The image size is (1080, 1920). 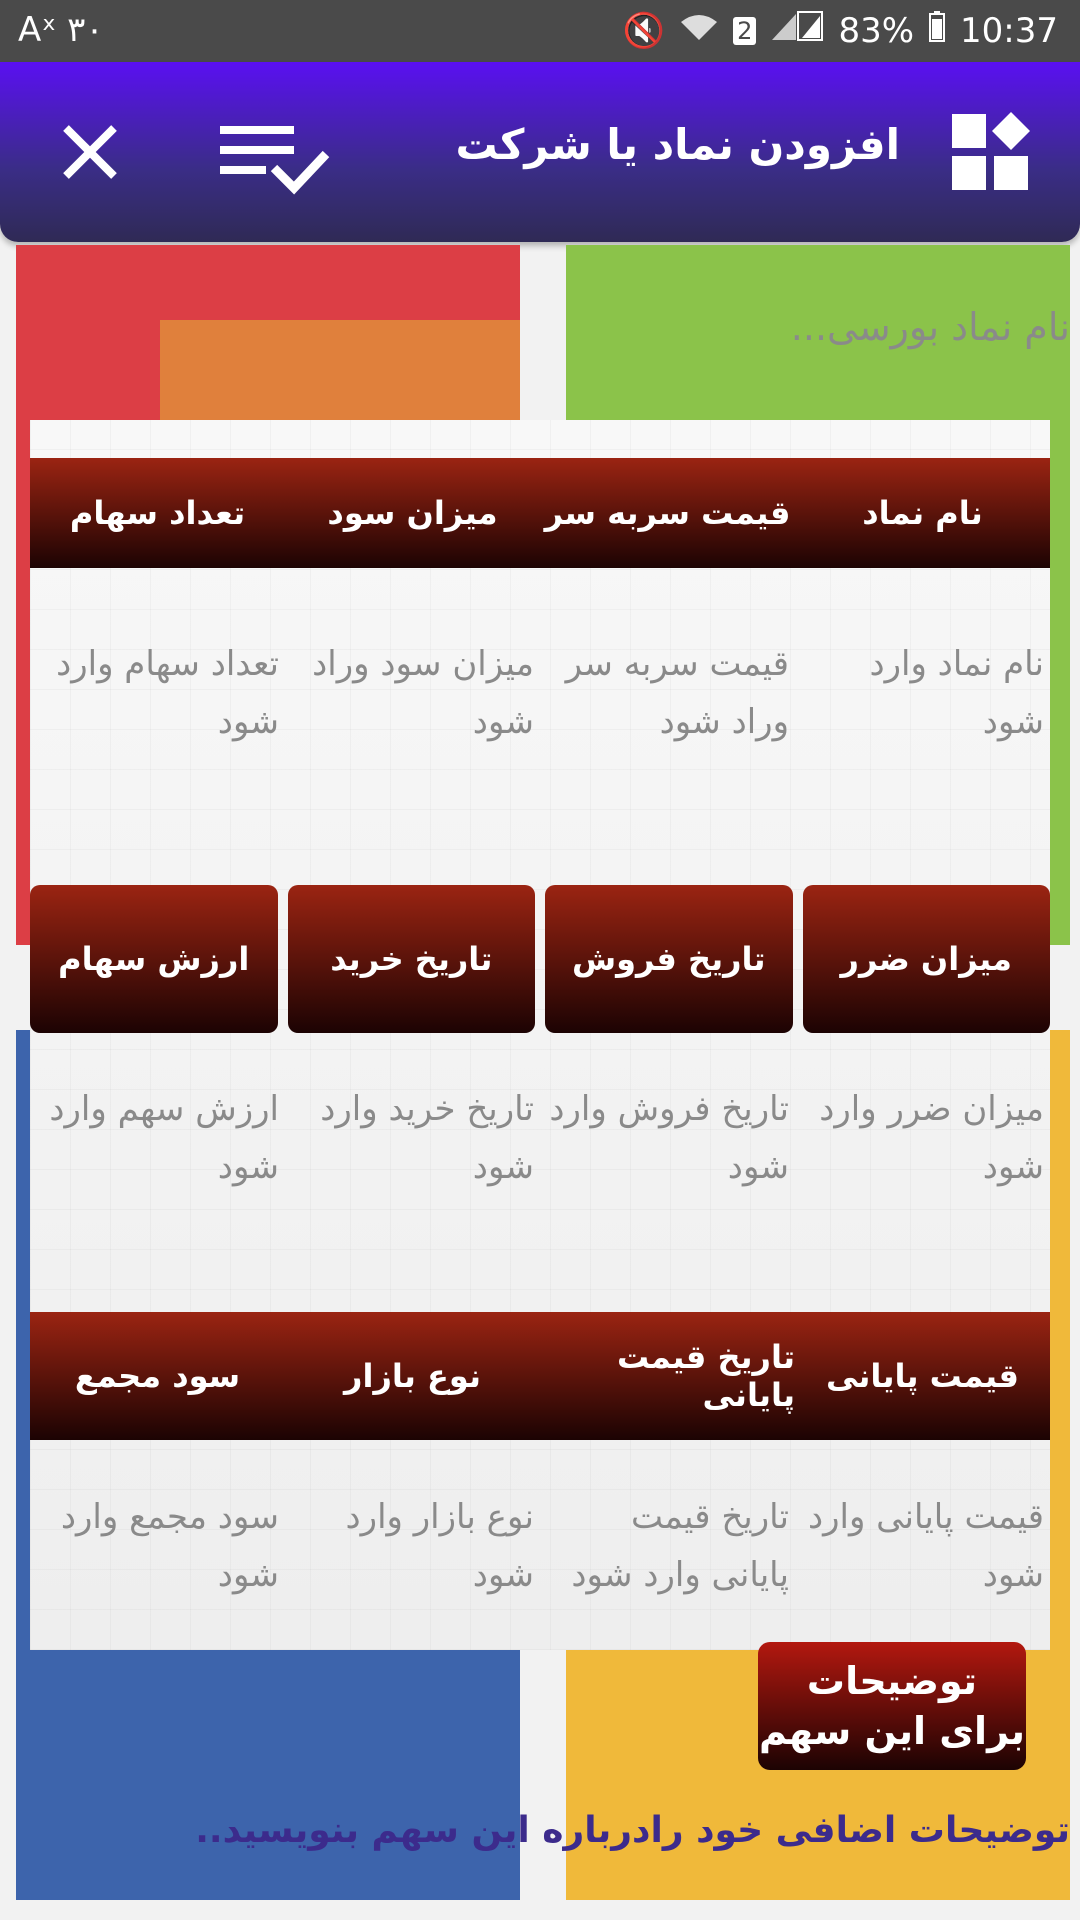 What do you see at coordinates (157, 1376) in the screenshot?
I see `header-assembly-profit: سود مجمع` at bounding box center [157, 1376].